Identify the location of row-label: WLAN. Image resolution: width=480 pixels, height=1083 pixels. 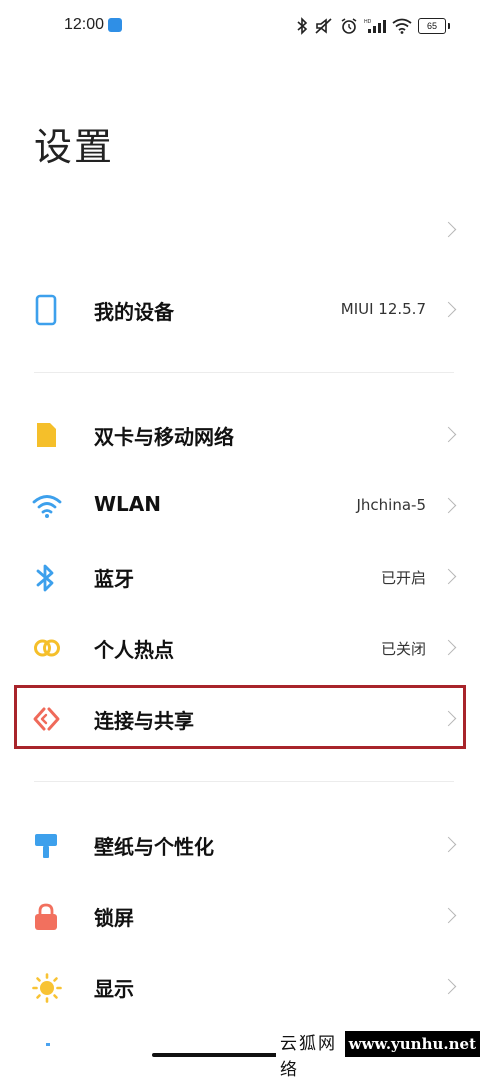
(128, 504).